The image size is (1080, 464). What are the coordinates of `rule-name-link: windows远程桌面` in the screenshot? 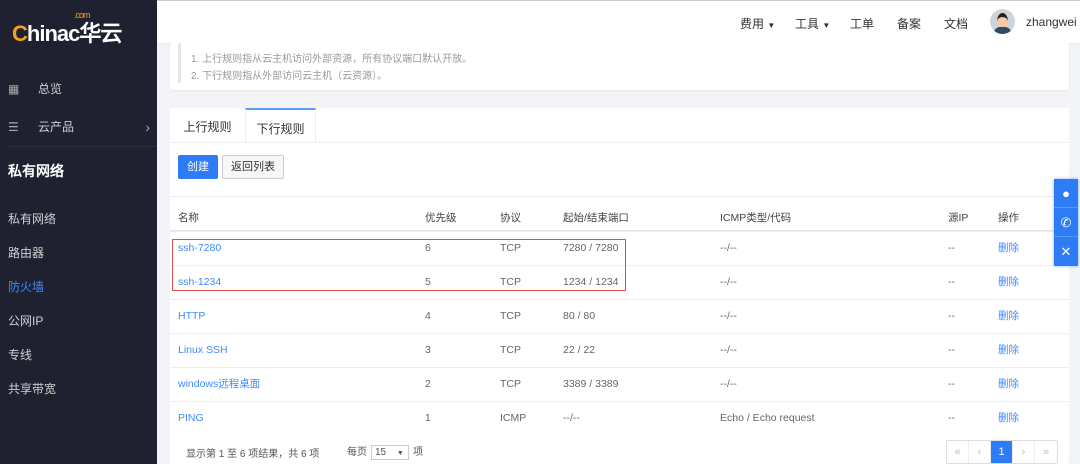 It's located at (219, 384).